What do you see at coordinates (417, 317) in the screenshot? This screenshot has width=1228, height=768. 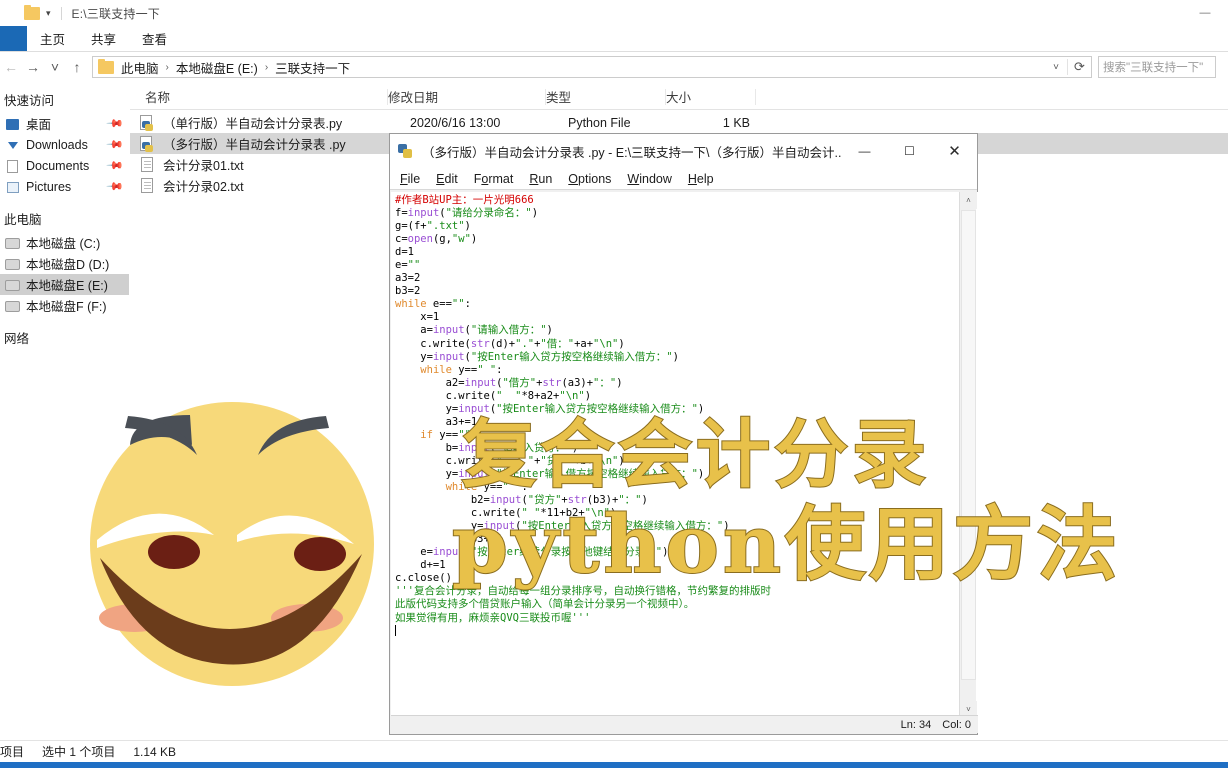 I see `code-line: x=1` at bounding box center [417, 317].